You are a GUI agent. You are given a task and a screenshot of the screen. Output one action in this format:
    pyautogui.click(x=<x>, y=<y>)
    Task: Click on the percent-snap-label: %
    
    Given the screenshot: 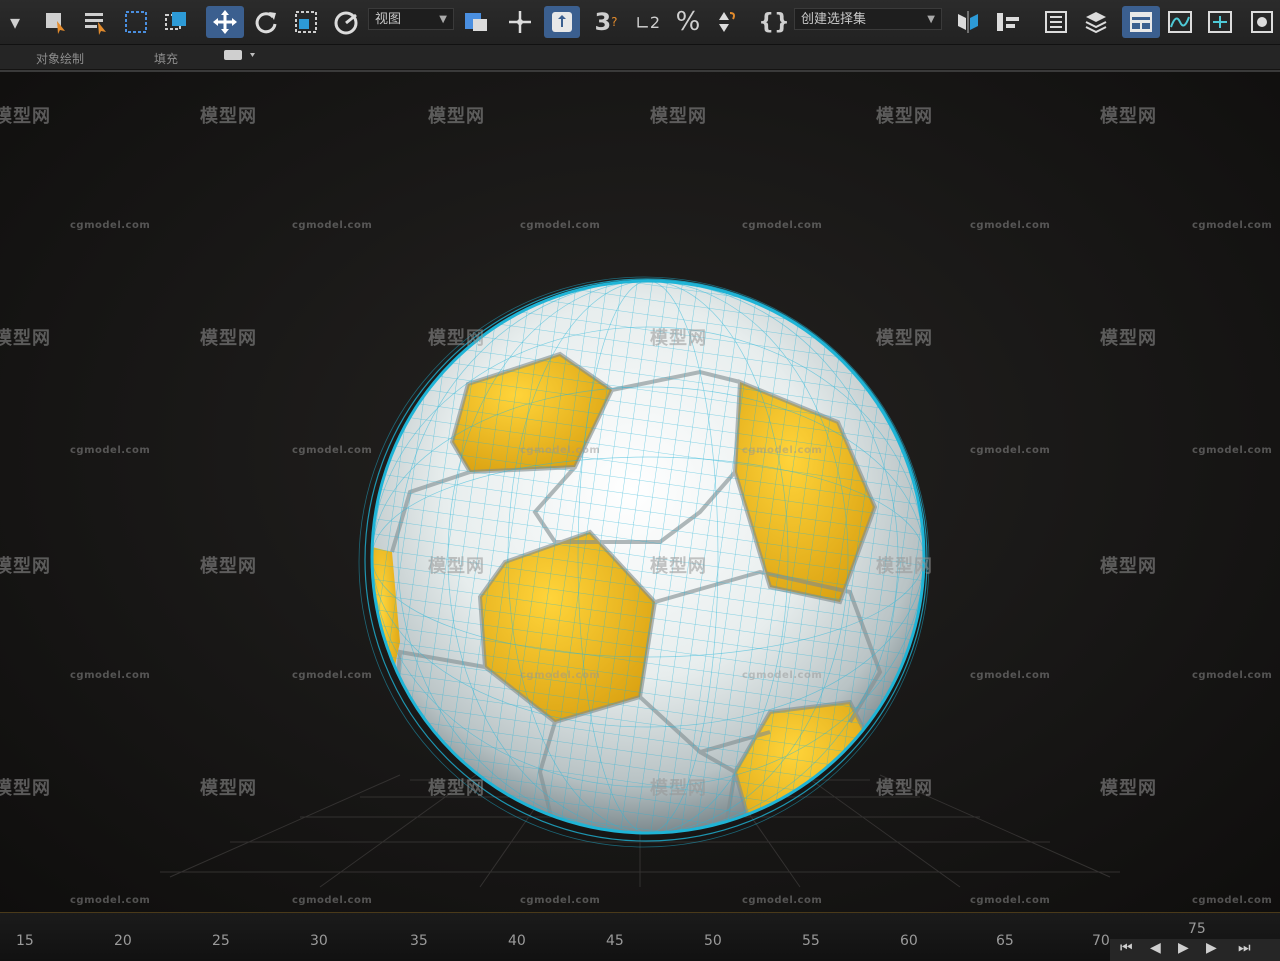 What is the action you would take?
    pyautogui.click(x=688, y=22)
    